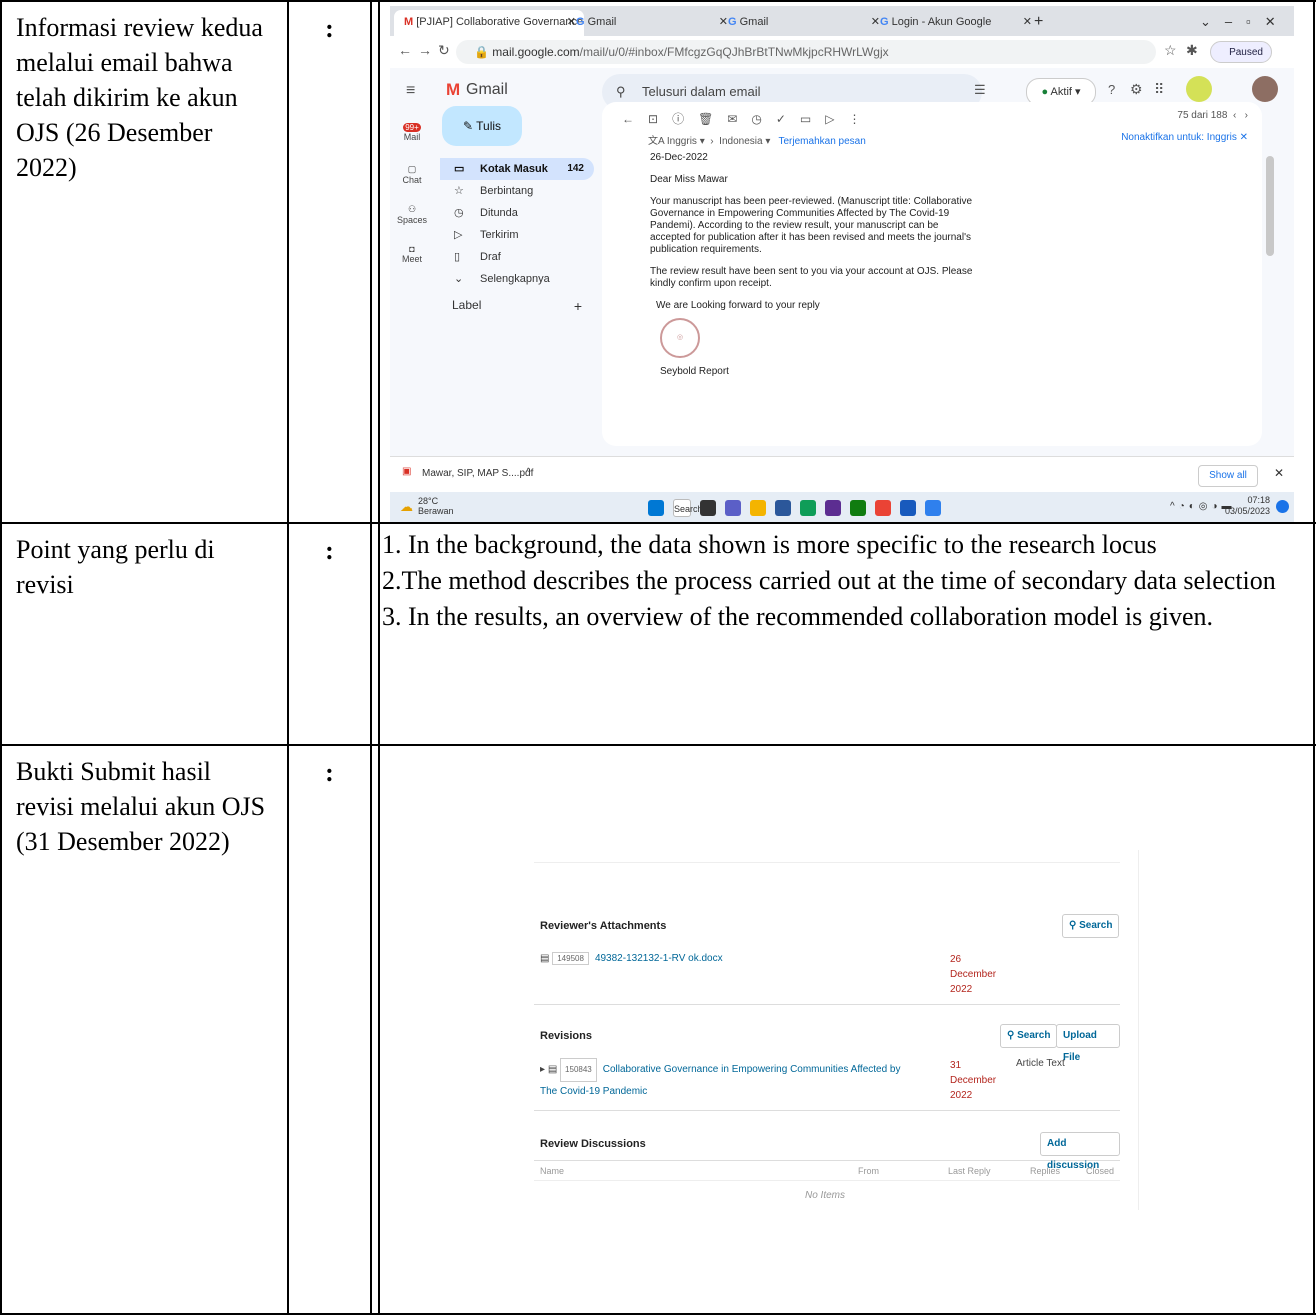 The image size is (1316, 1315). Describe the element at coordinates (1242, 23) in the screenshot. I see `window-controls: ⌄–▫✕` at that location.